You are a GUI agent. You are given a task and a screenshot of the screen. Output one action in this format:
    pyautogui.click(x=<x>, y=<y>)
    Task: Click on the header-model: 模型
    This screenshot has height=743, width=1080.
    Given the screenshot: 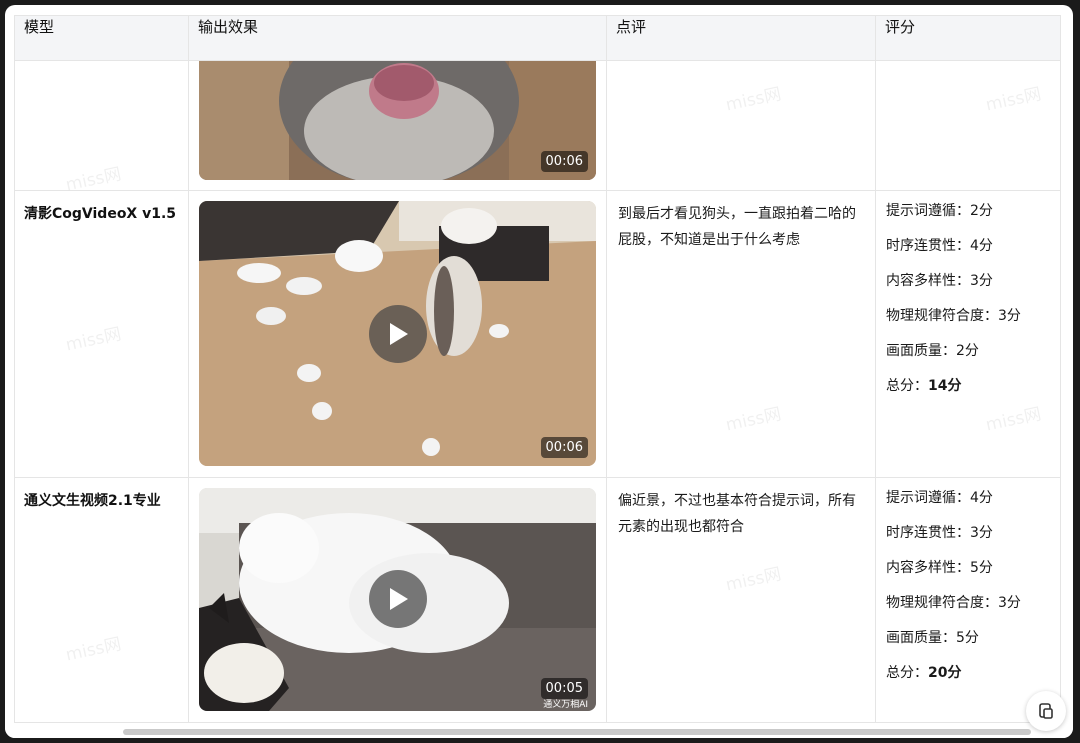 What is the action you would take?
    pyautogui.click(x=101, y=38)
    